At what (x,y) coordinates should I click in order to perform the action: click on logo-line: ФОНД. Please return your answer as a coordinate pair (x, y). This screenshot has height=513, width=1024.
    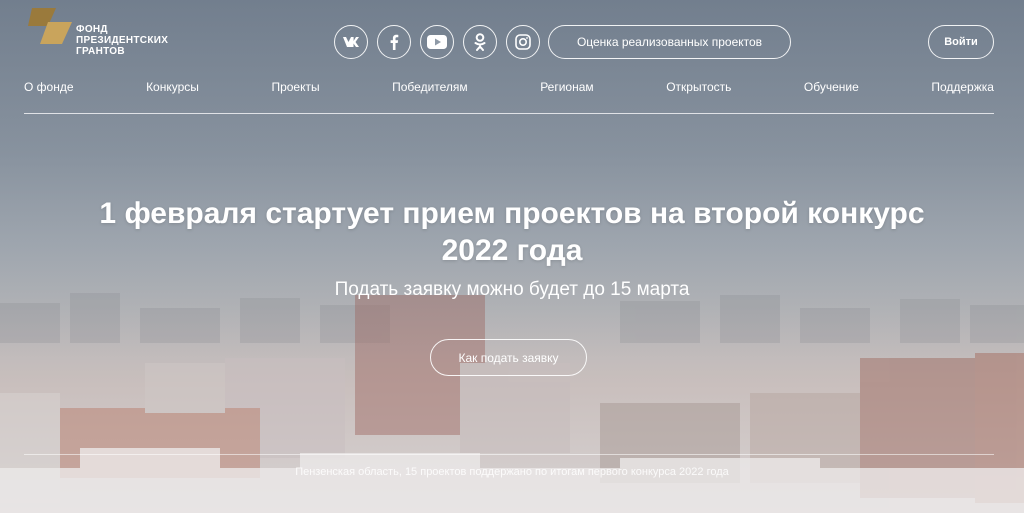
    Looking at the image, I should click on (92, 29).